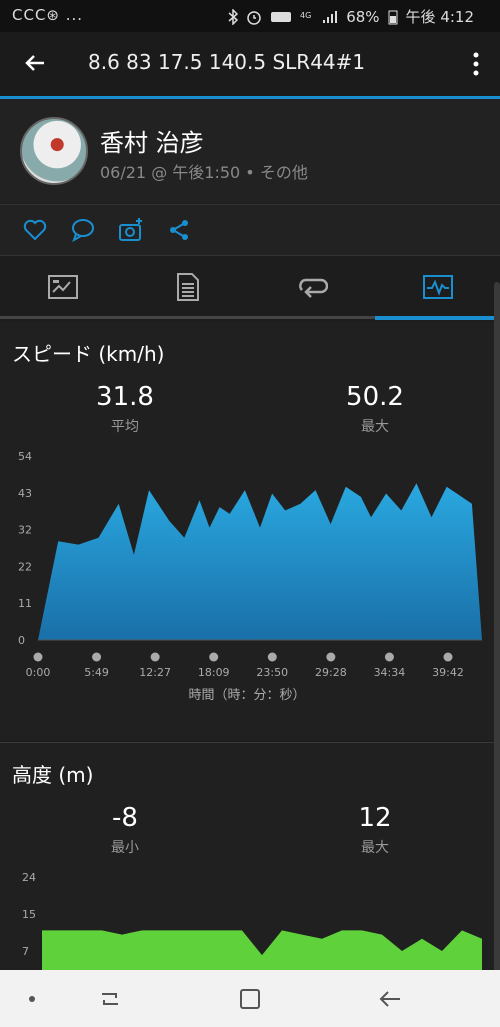 This screenshot has width=500, height=1027. I want to click on altitude-chart: 24 15 7, so click(252, 921).